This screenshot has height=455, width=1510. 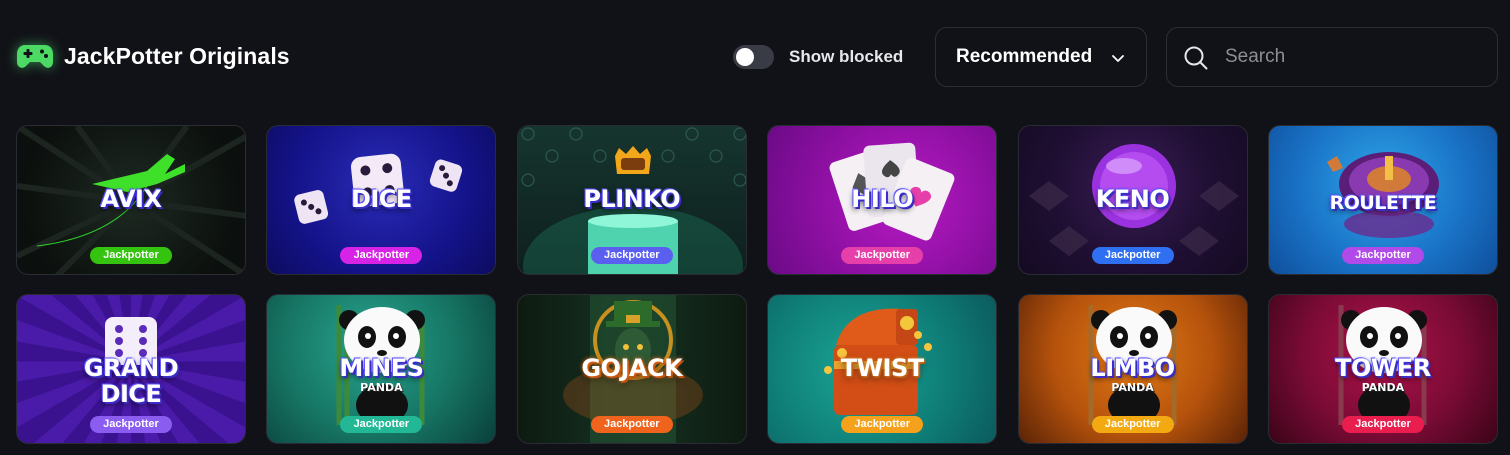 I want to click on game-title-line2: DICE, so click(x=131, y=394).